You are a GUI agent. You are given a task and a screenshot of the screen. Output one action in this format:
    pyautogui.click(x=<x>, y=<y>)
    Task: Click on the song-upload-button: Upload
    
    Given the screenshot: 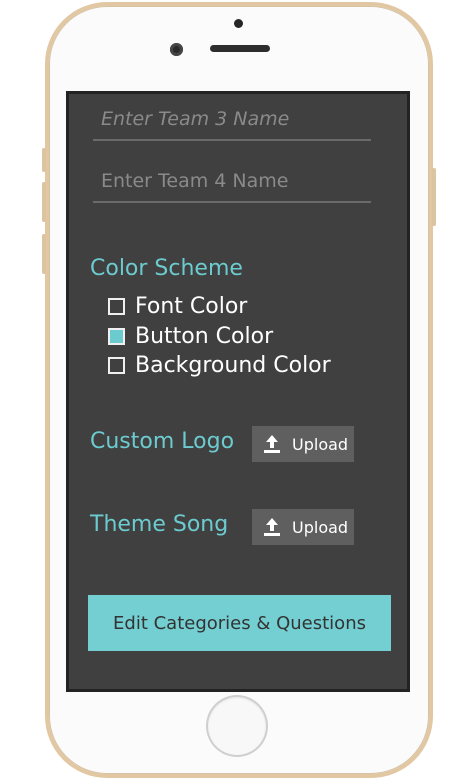 What is the action you would take?
    pyautogui.click(x=303, y=527)
    